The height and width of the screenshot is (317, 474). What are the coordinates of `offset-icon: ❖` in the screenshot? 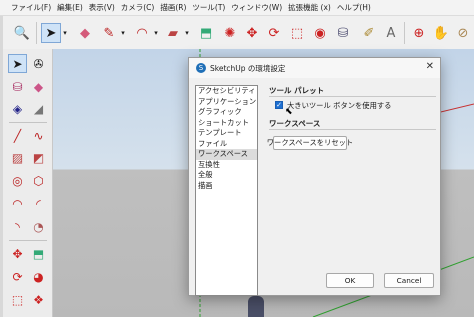 It's located at (38, 299).